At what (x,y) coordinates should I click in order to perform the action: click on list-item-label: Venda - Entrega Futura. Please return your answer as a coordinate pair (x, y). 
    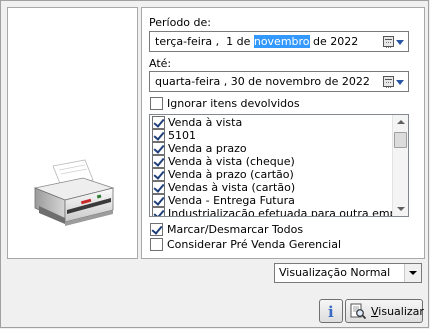
    Looking at the image, I should click on (231, 200).